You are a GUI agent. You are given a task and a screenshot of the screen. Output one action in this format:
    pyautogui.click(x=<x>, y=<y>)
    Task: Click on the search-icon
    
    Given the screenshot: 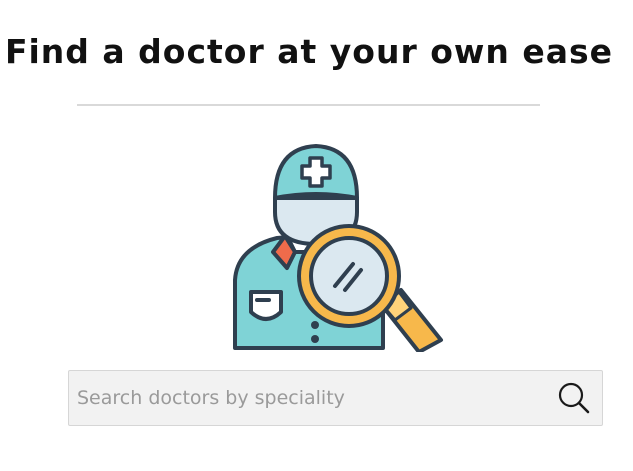 What is the action you would take?
    pyautogui.click(x=574, y=398)
    